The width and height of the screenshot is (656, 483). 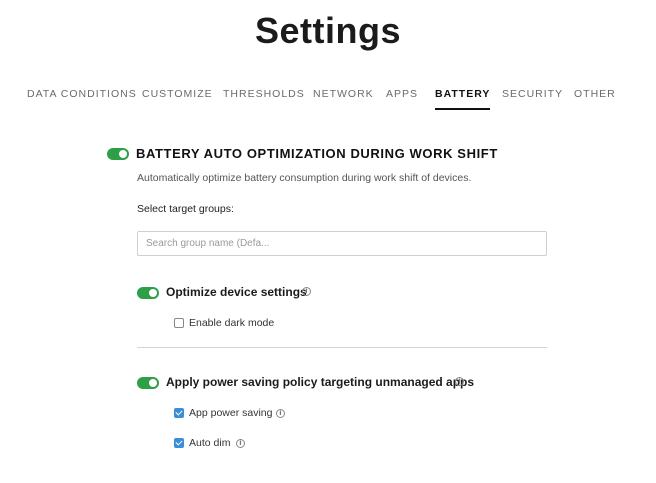 I want to click on optimize-device-toggle, so click(x=148, y=293).